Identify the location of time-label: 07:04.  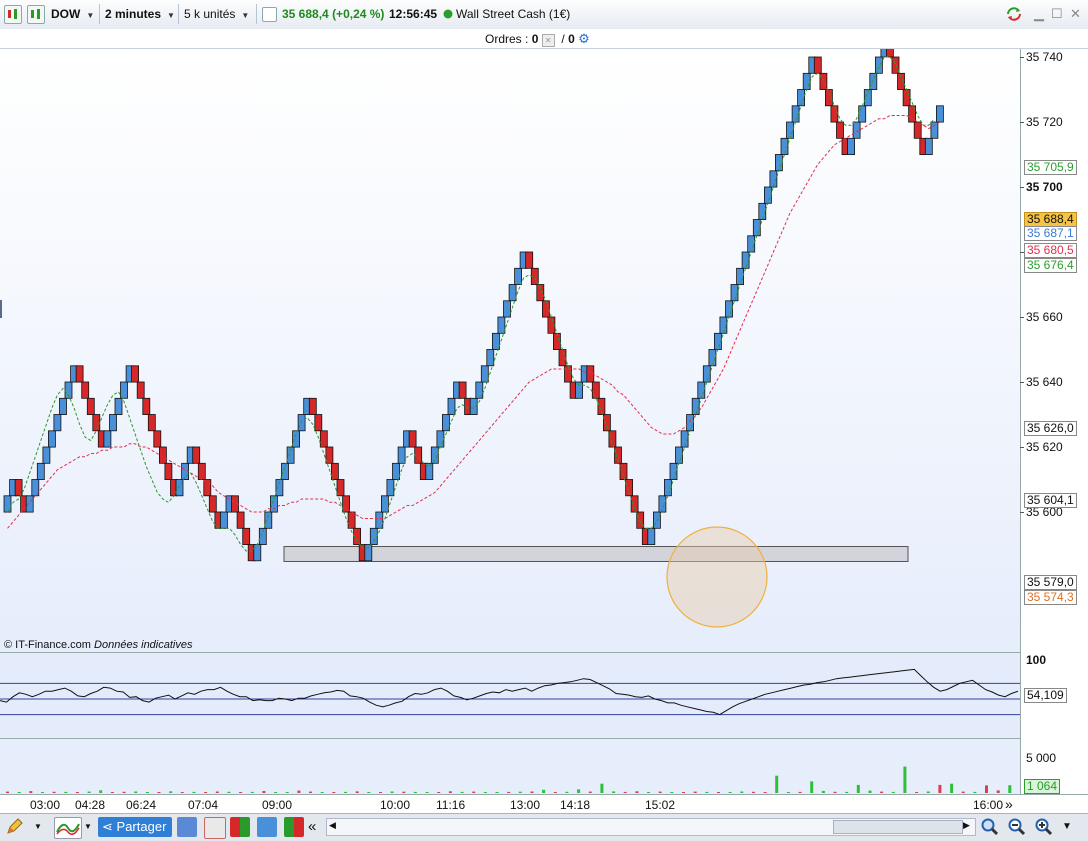
(203, 805).